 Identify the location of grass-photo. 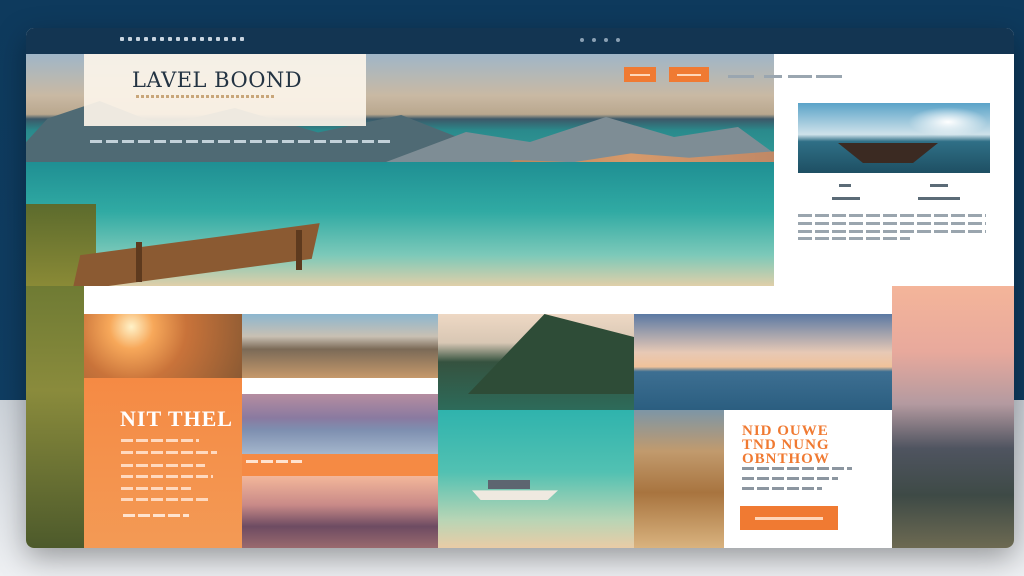
(55, 417).